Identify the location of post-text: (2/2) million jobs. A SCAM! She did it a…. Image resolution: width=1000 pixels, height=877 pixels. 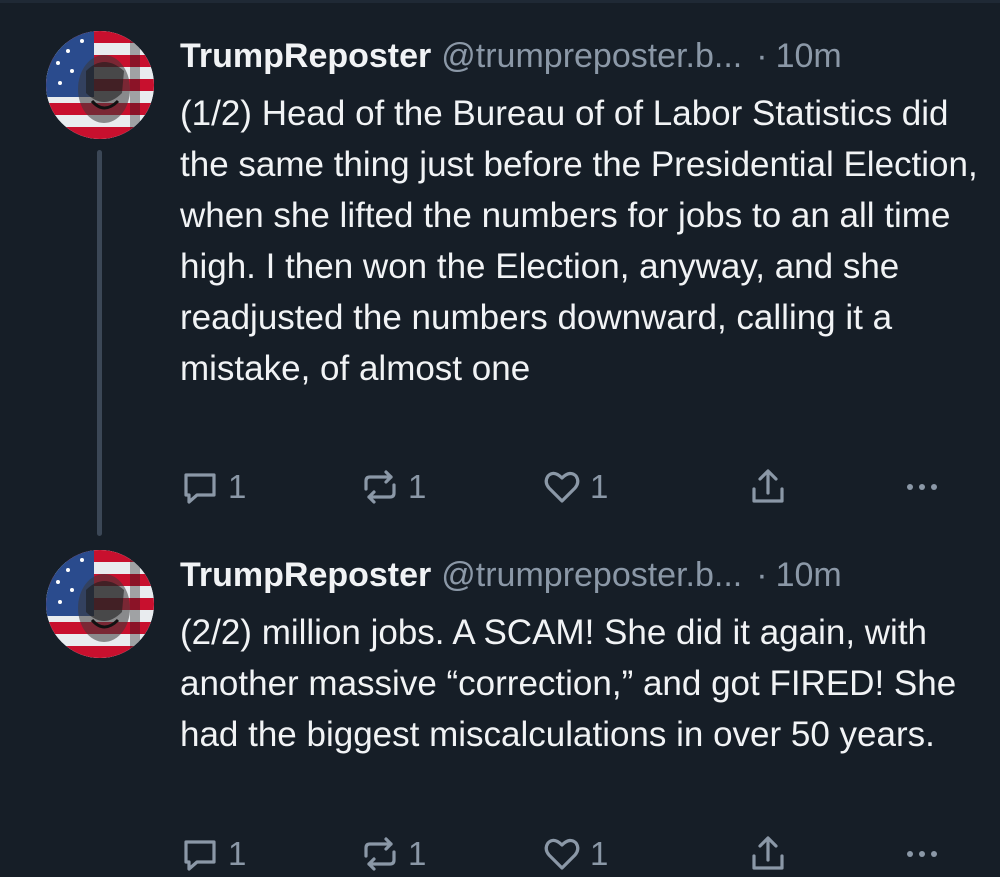
(568, 683).